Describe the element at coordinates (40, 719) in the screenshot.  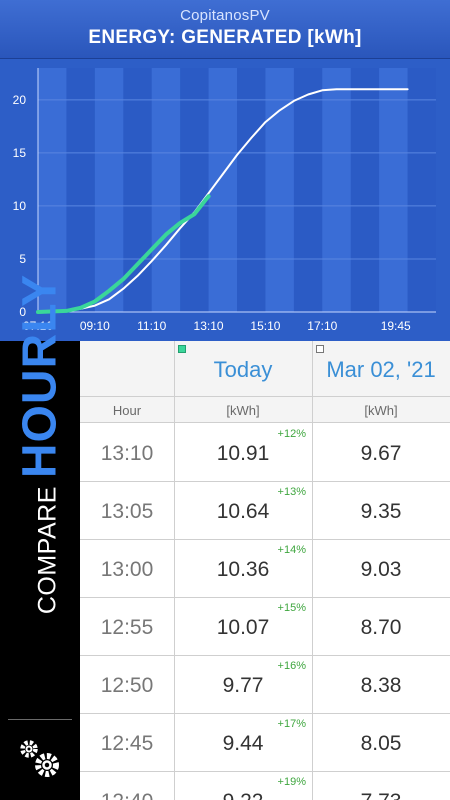
I see `sidebar-divider` at that location.